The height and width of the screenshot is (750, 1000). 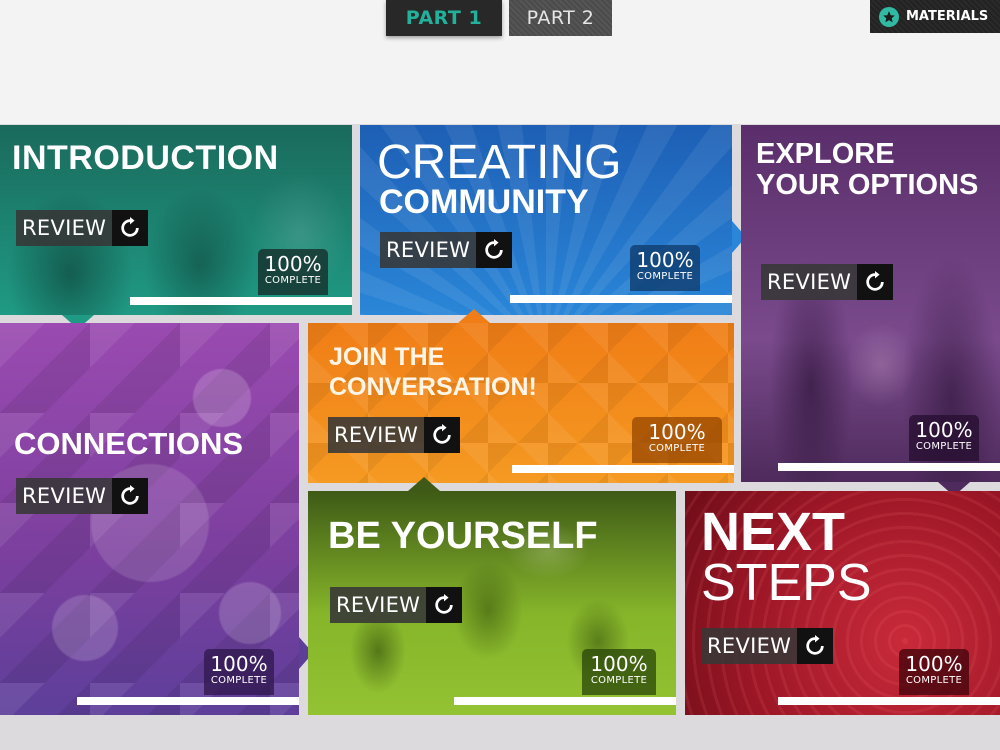 I want to click on join-percent-badge: 100% COMPLETE, so click(x=677, y=440).